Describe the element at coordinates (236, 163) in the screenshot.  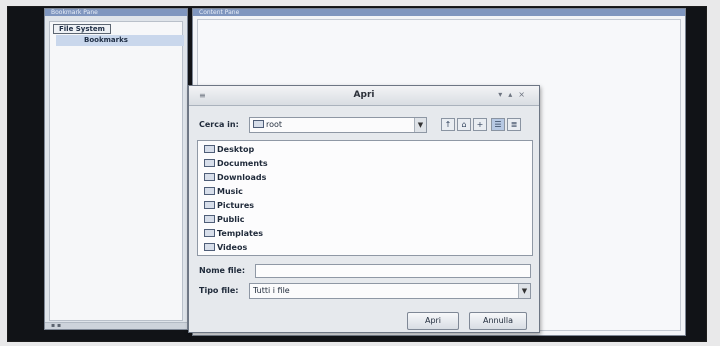
I see `list-item: Documents` at that location.